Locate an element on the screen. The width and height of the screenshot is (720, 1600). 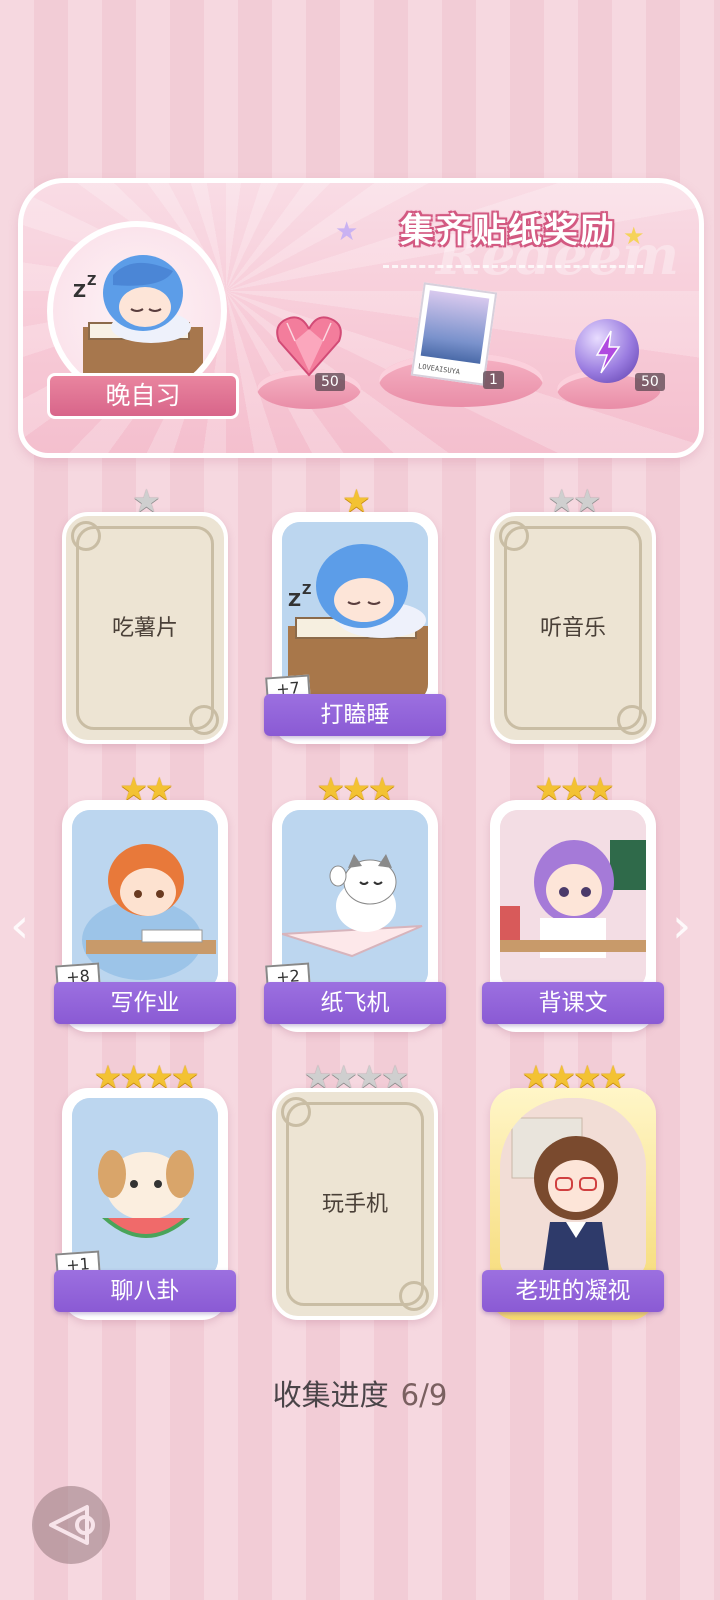
card-name: 纸飞机 is located at coordinates (355, 1003).